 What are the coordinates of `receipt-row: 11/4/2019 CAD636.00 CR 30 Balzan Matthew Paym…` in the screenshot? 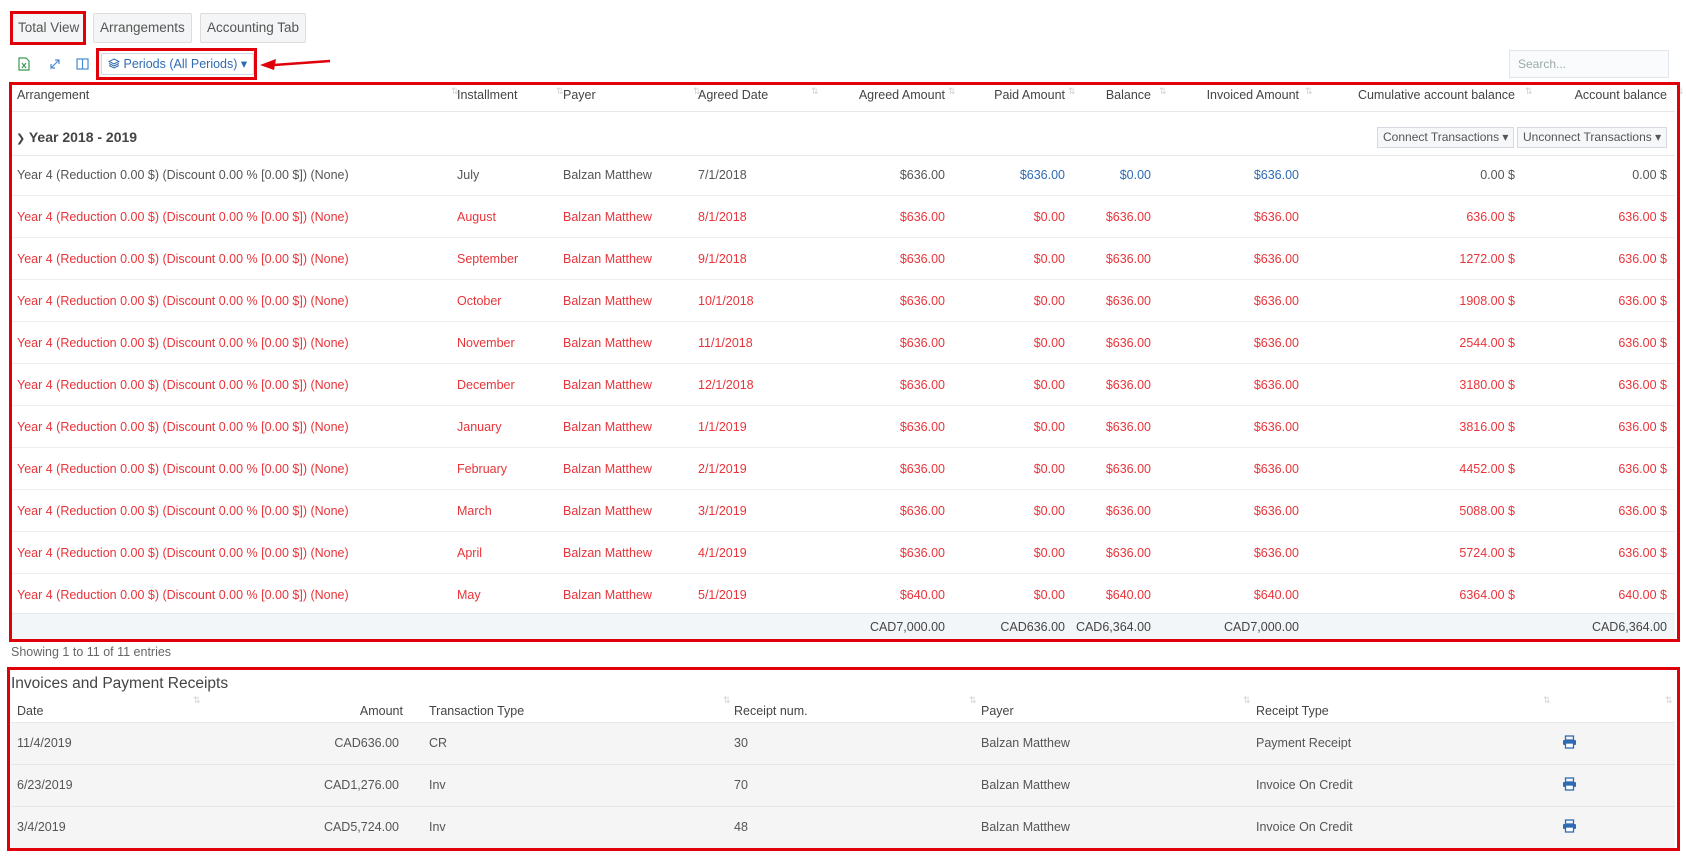 It's located at (843, 744).